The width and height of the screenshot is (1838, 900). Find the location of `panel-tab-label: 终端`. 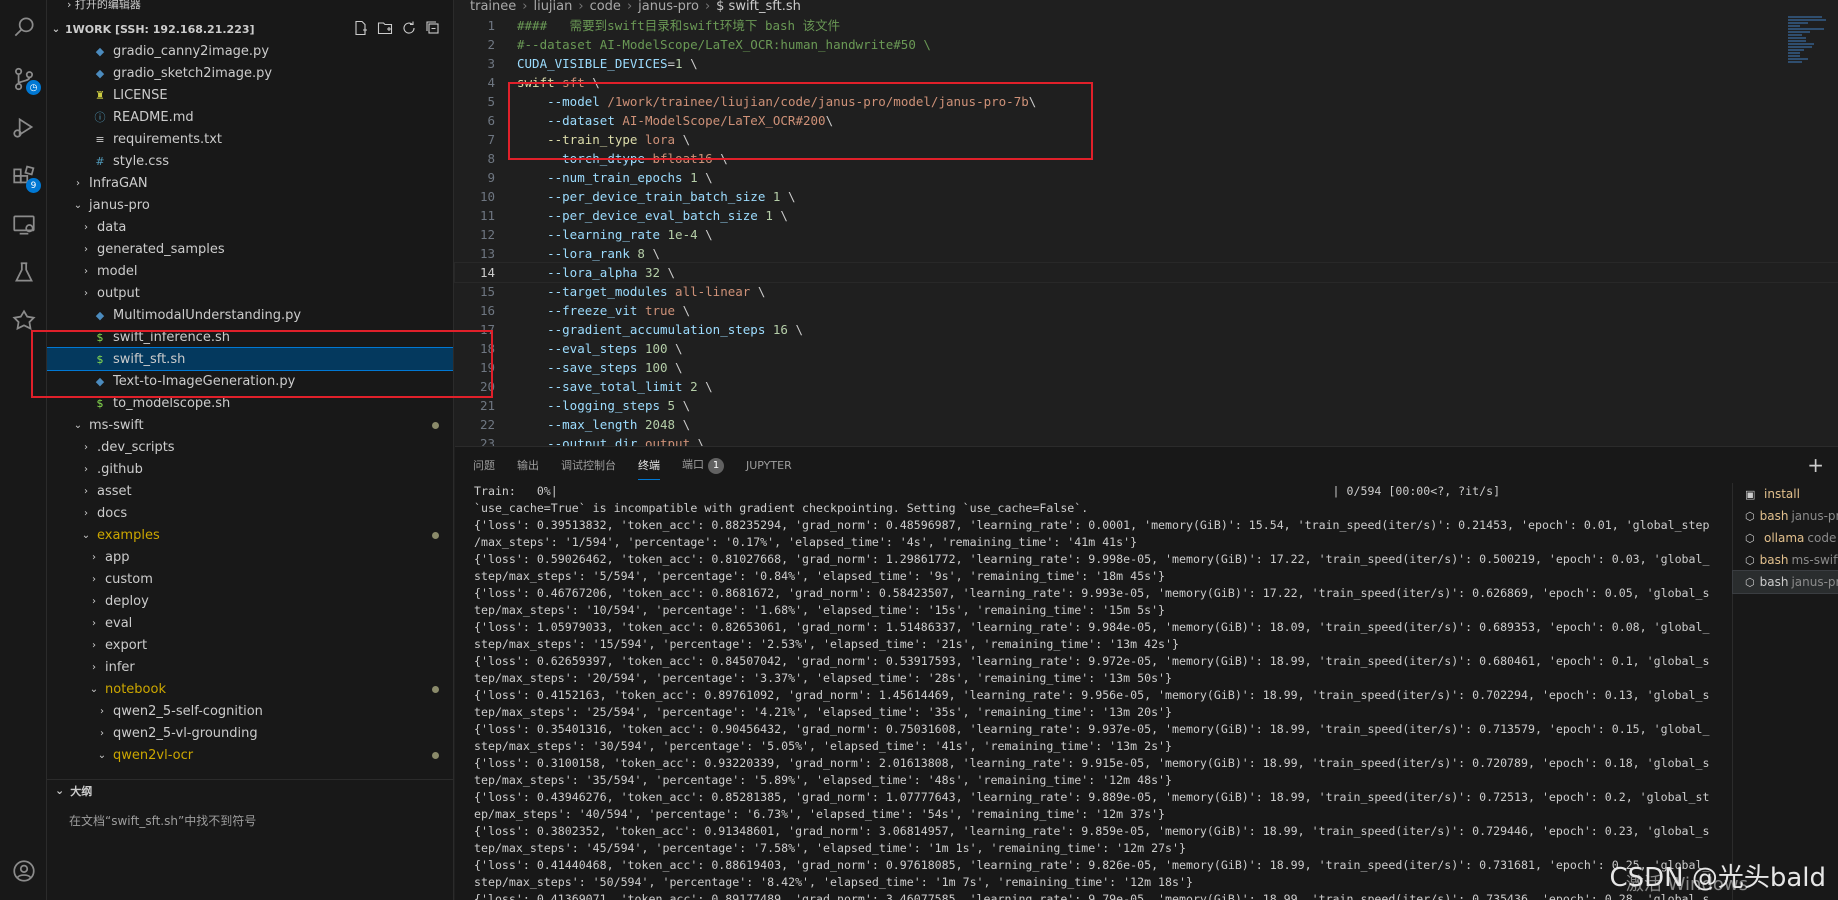

panel-tab-label: 终端 is located at coordinates (649, 465).